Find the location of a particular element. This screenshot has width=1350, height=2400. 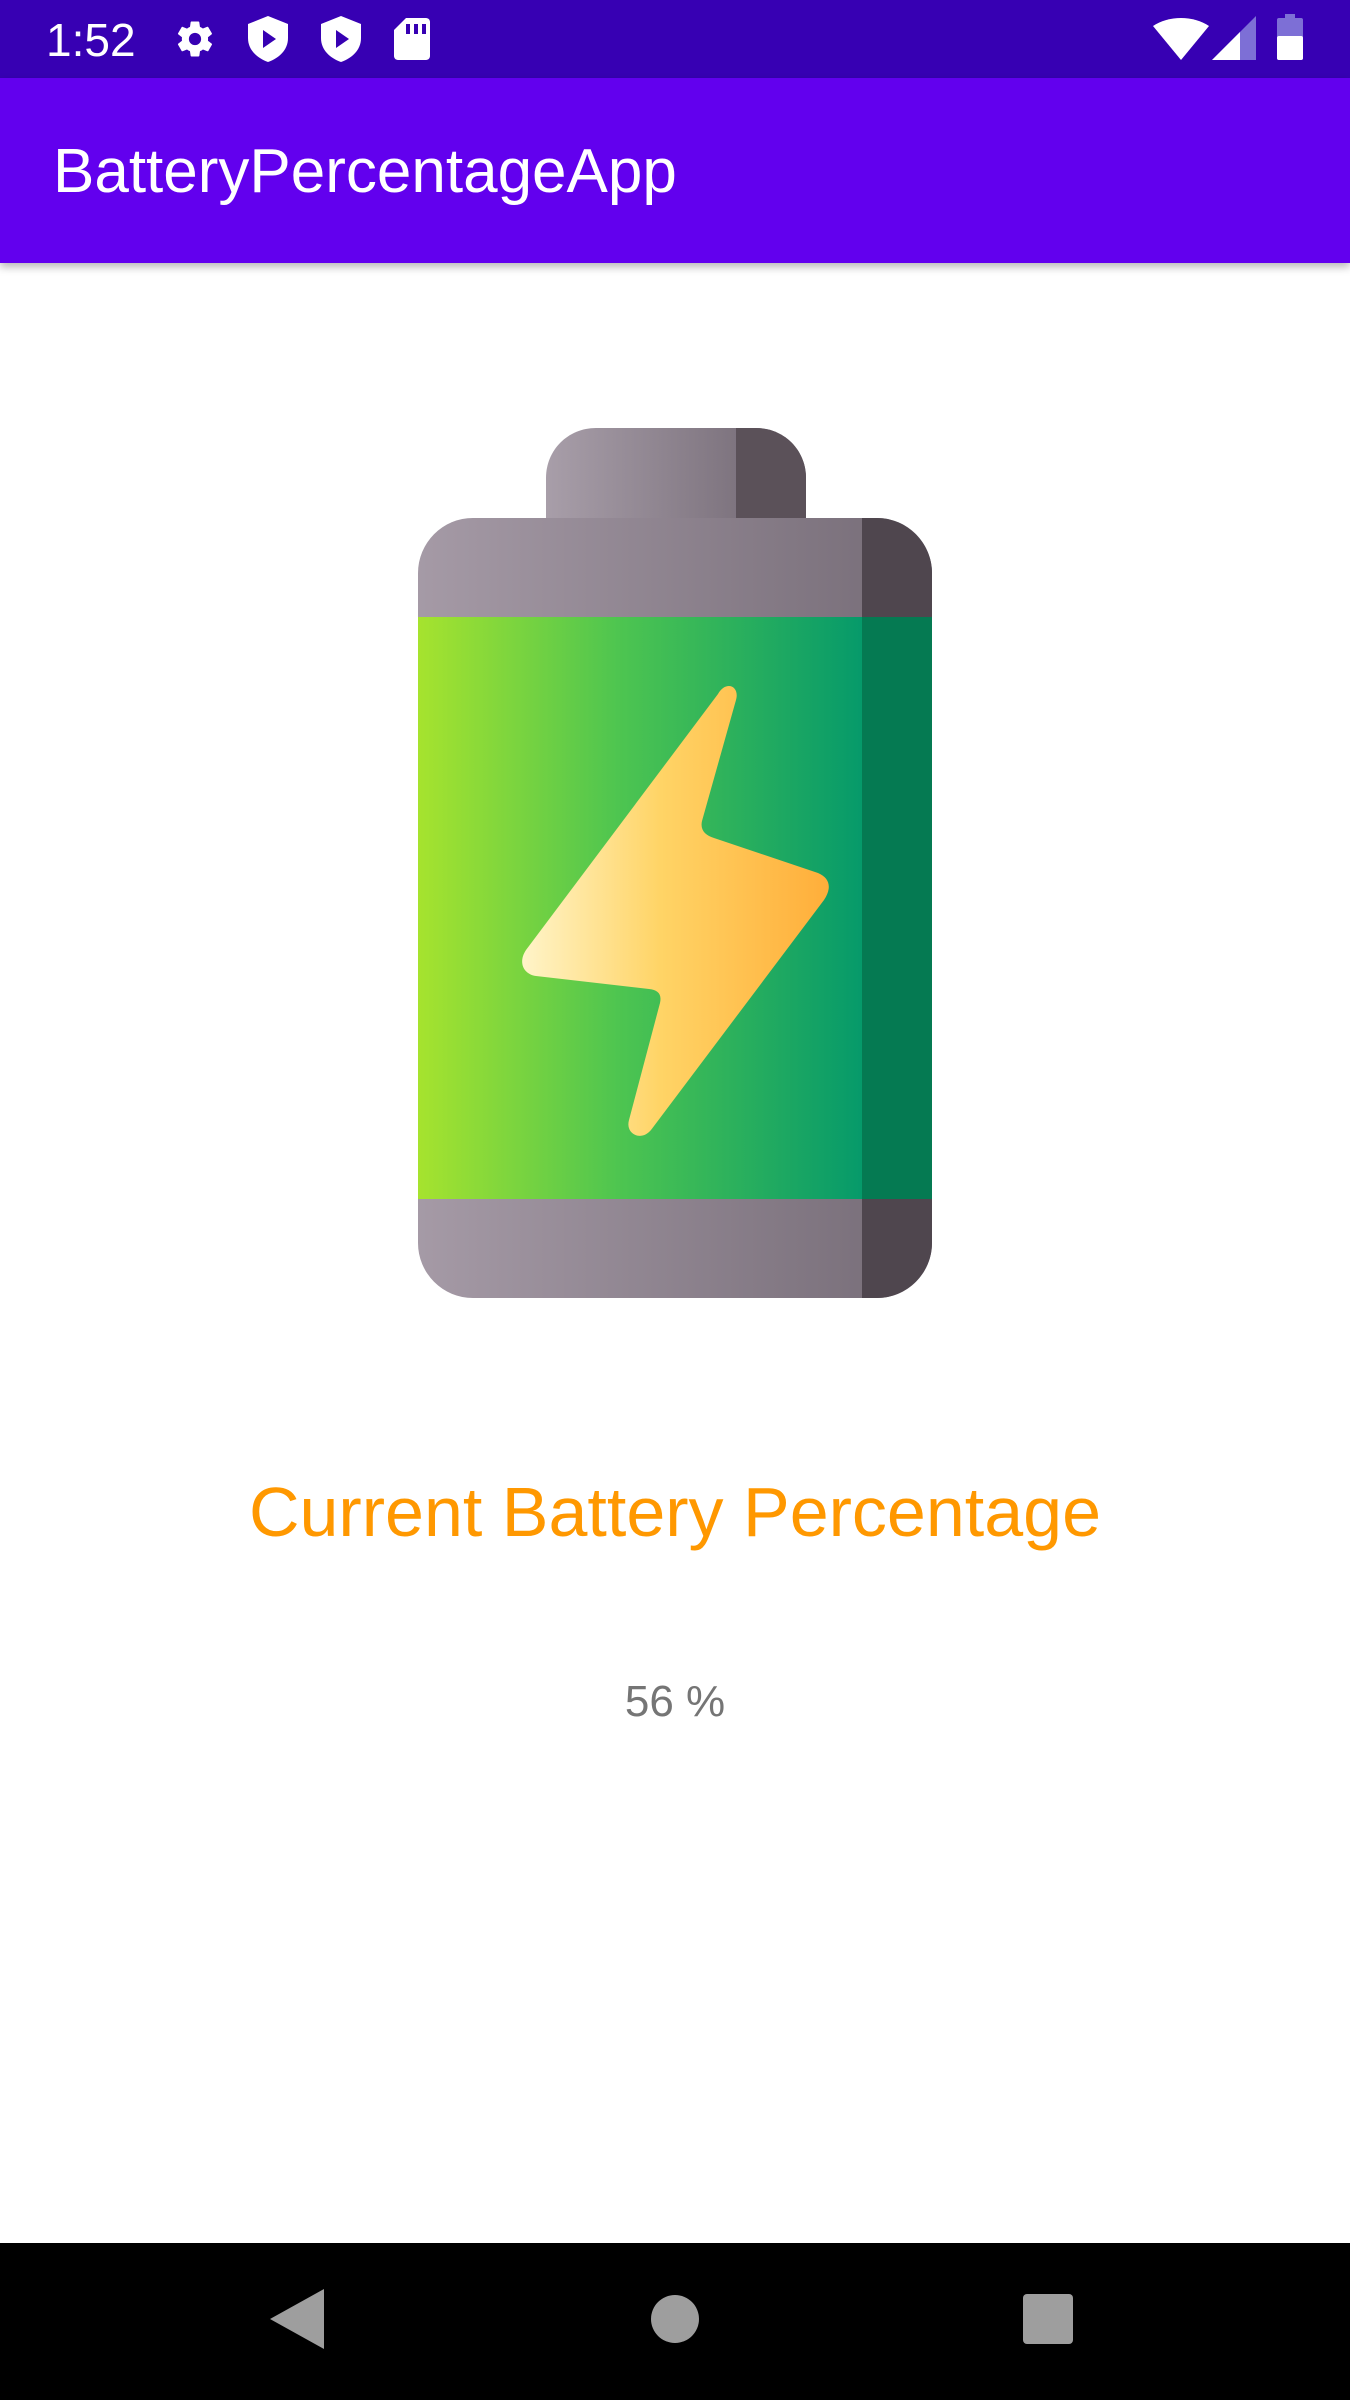

settings-icon is located at coordinates (195, 41).